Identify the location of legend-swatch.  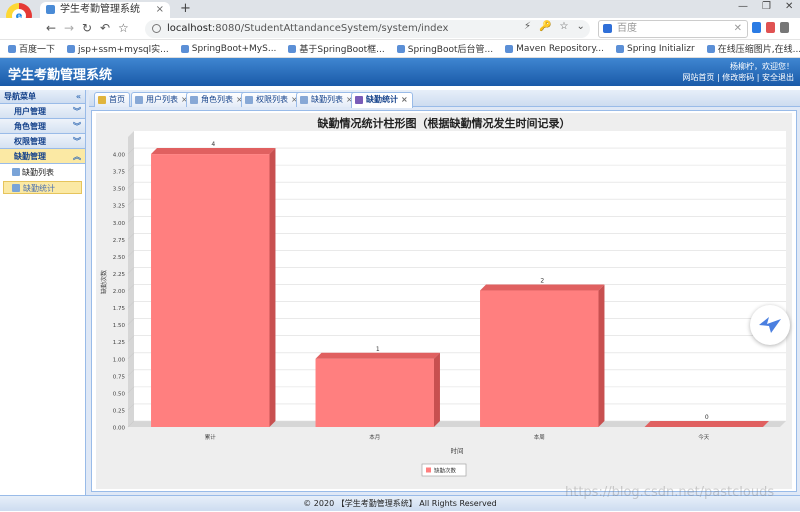
(428, 470).